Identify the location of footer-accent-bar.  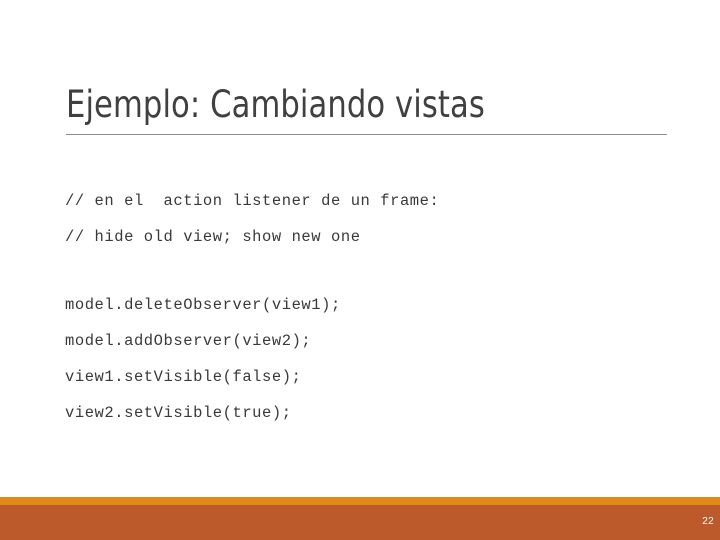
(360, 501).